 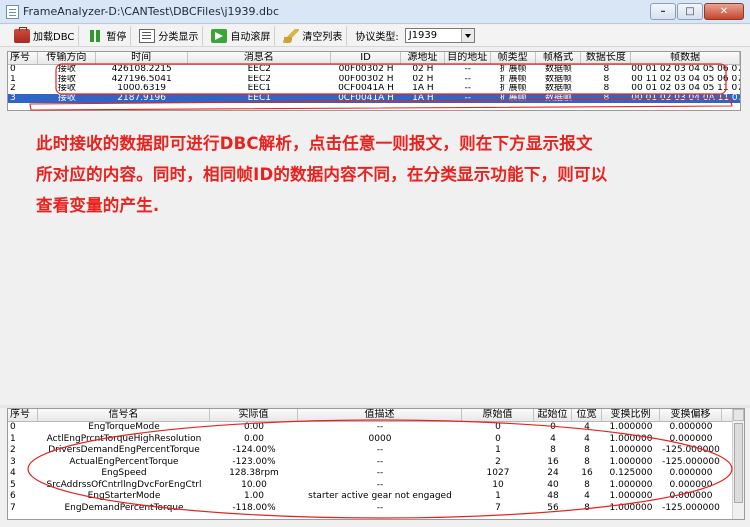 I want to click on clear-list-button: 清空列表, so click(x=313, y=35).